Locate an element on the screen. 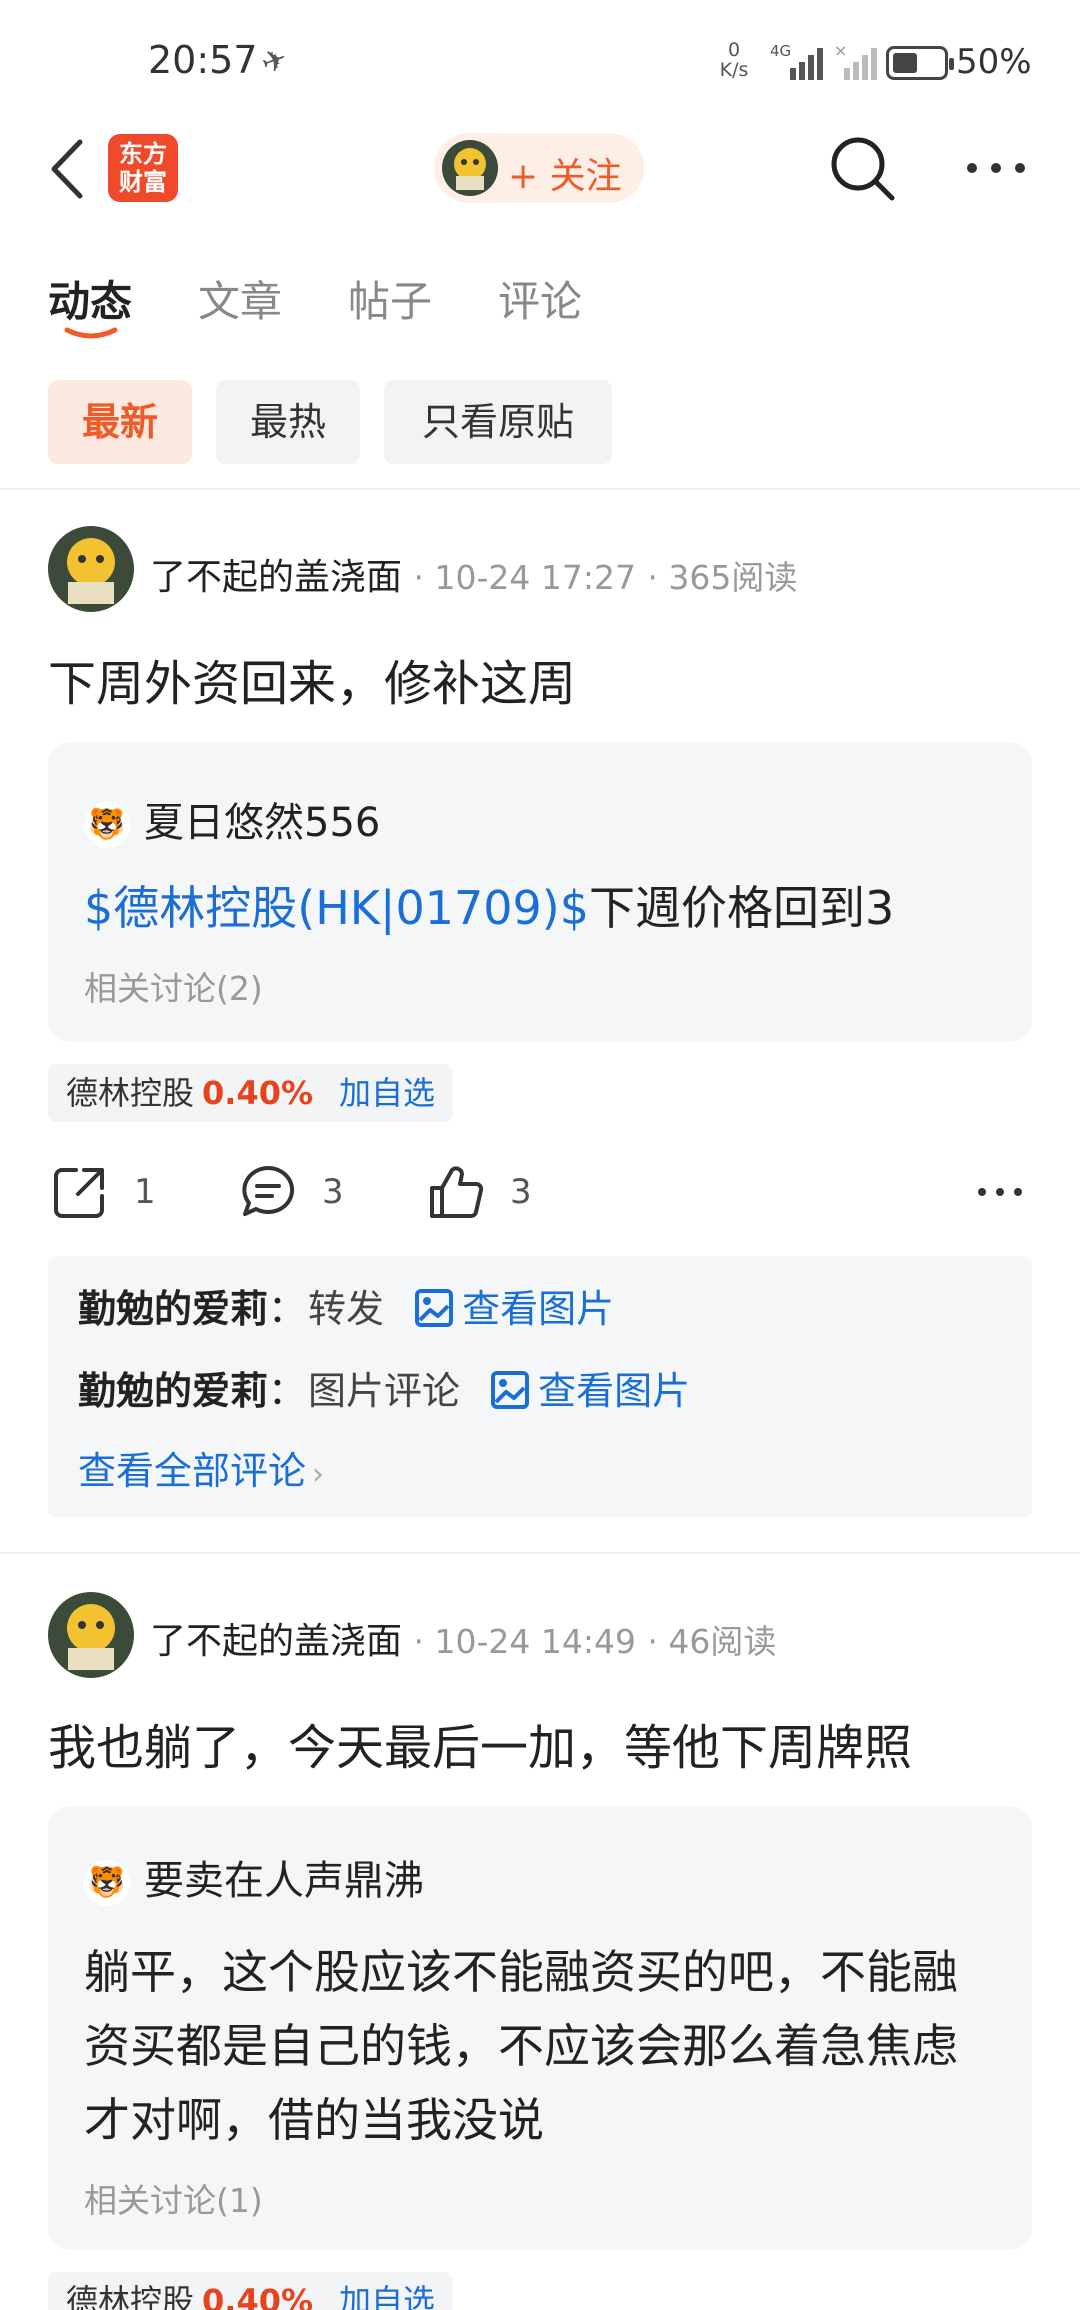 The height and width of the screenshot is (2310, 1080). comment-item: 勤勉的爱莉：图片评论 查看图片 is located at coordinates (384, 1387).